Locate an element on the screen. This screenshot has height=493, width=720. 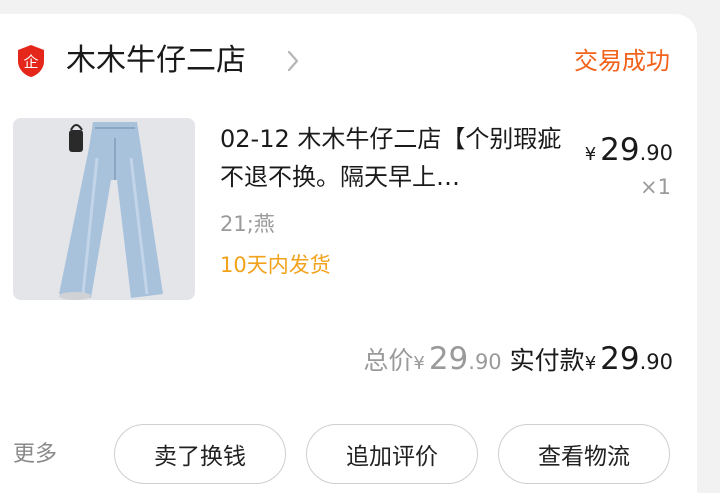
chevron-right-icon is located at coordinates (293, 61).